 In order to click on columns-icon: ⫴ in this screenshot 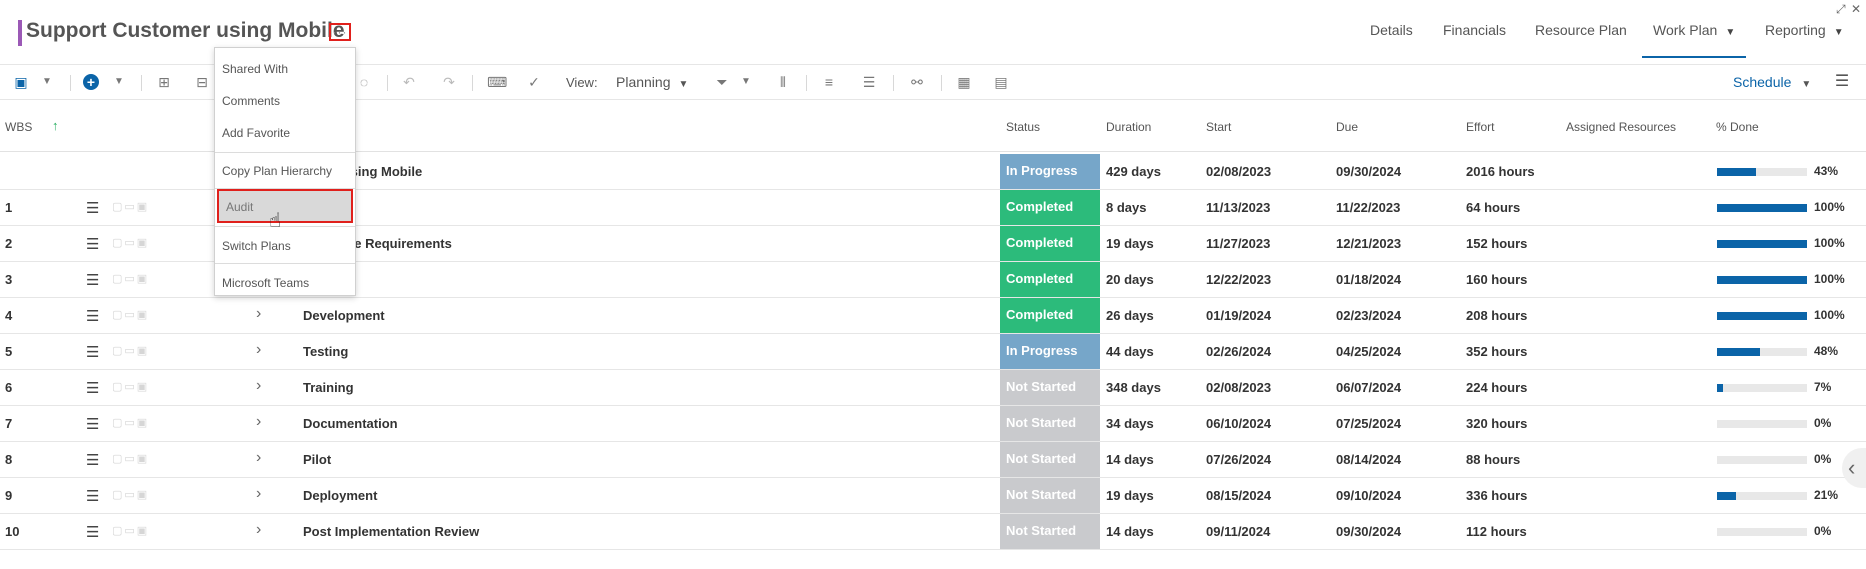, I will do `click(783, 82)`.